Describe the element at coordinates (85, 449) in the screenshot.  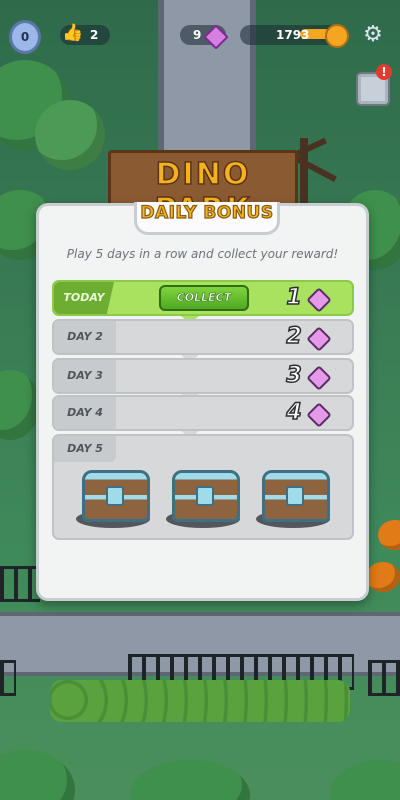
I see `day-label: DAY 5` at that location.